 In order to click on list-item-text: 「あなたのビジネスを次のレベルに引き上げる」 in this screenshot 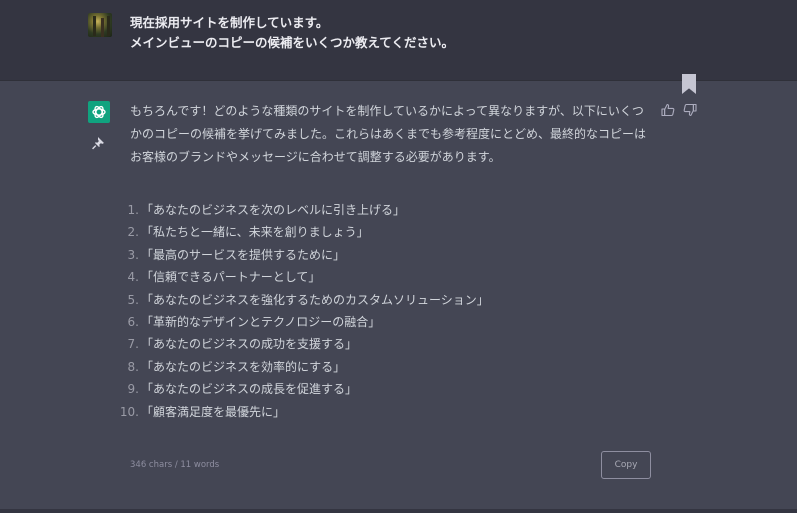, I will do `click(273, 210)`.